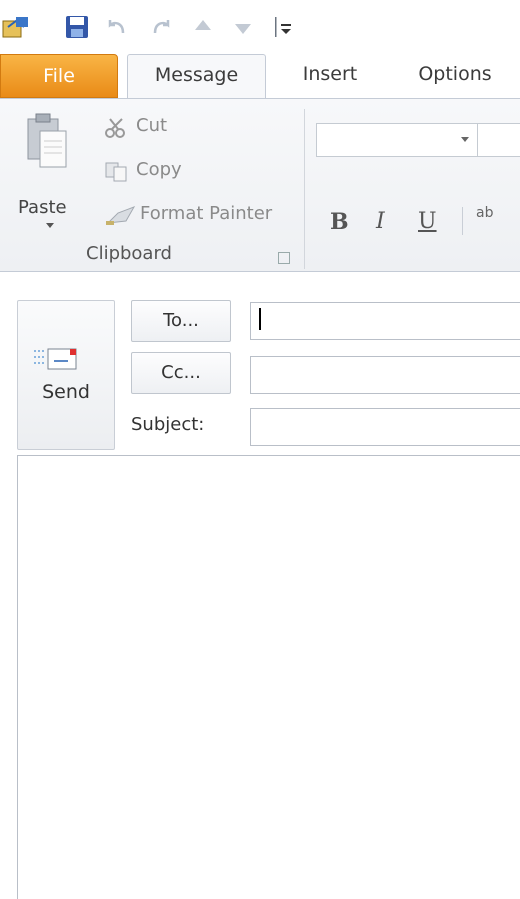 This screenshot has width=520, height=899. Describe the element at coordinates (243, 27) in the screenshot. I see `down-arrow-icon` at that location.